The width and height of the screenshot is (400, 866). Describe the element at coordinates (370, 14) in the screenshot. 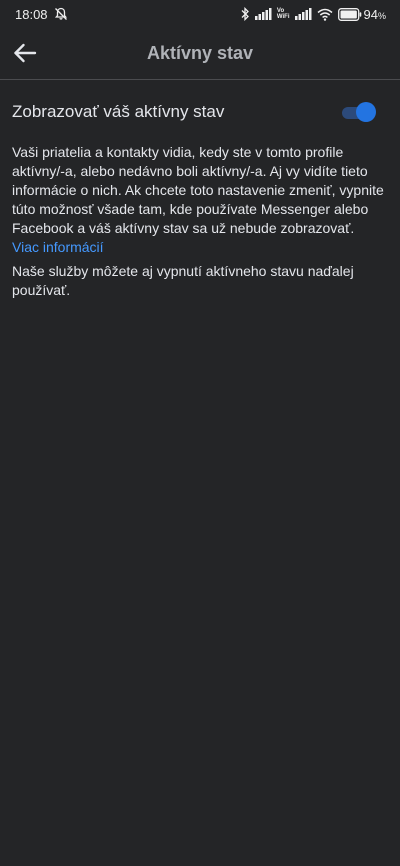

I see `battery-percent-value: 94` at that location.